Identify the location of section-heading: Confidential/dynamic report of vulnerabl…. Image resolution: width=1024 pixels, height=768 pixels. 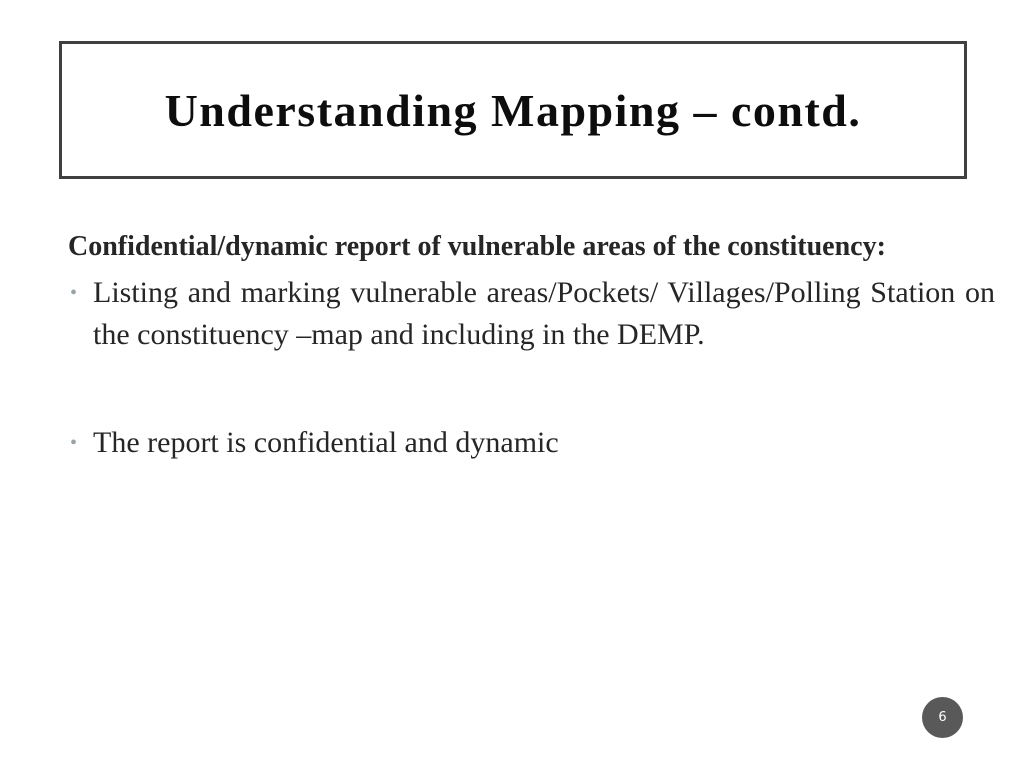
(477, 246).